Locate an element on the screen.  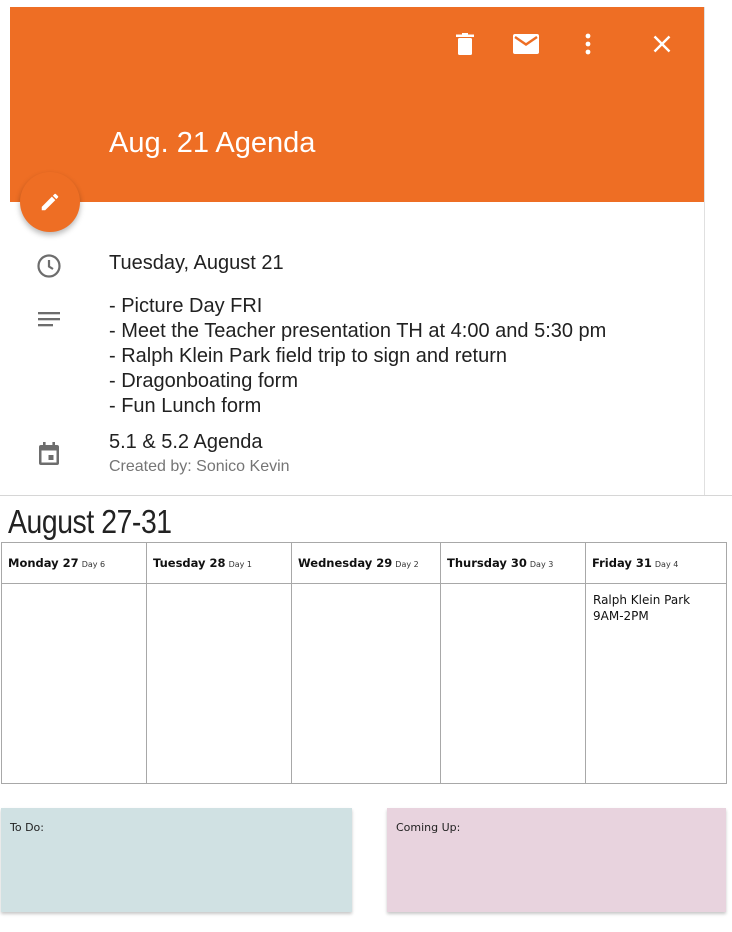
day-header-tuesday: Tuesday 28 Day 1 is located at coordinates (219, 563).